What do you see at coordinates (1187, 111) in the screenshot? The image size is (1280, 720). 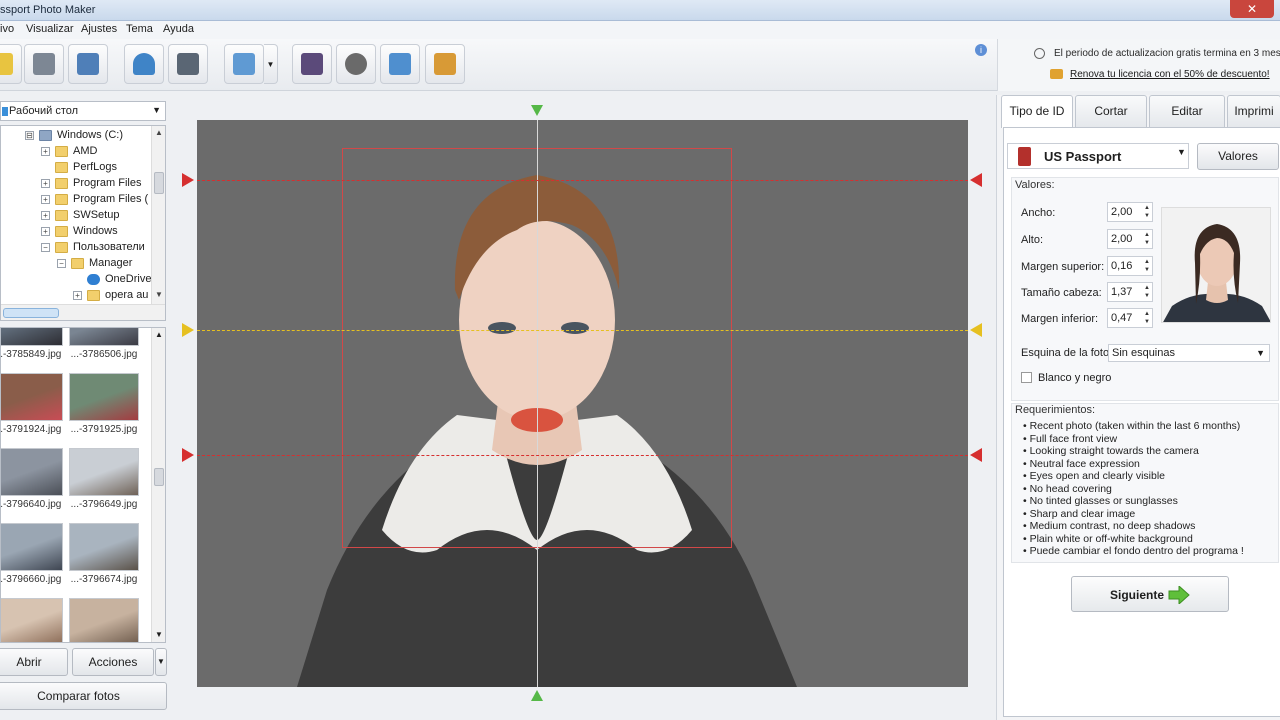 I see `tab-editar: Editar` at bounding box center [1187, 111].